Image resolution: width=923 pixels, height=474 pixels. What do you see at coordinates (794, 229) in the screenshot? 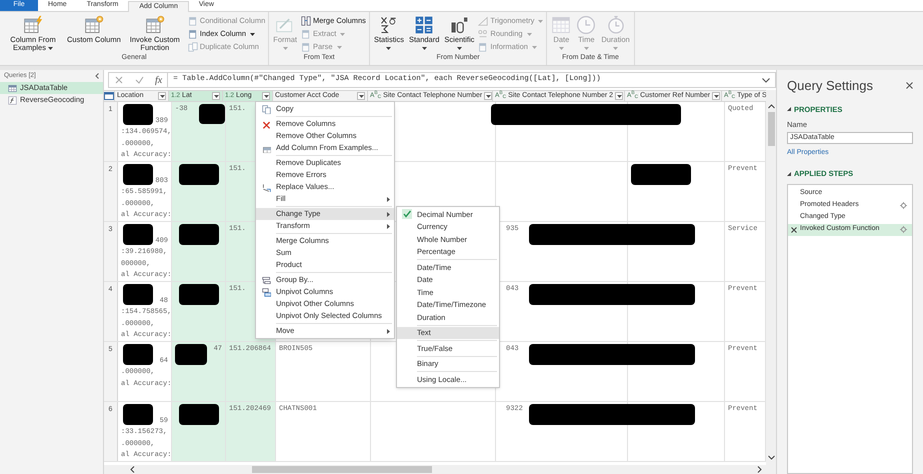
I see `delete-icon` at bounding box center [794, 229].